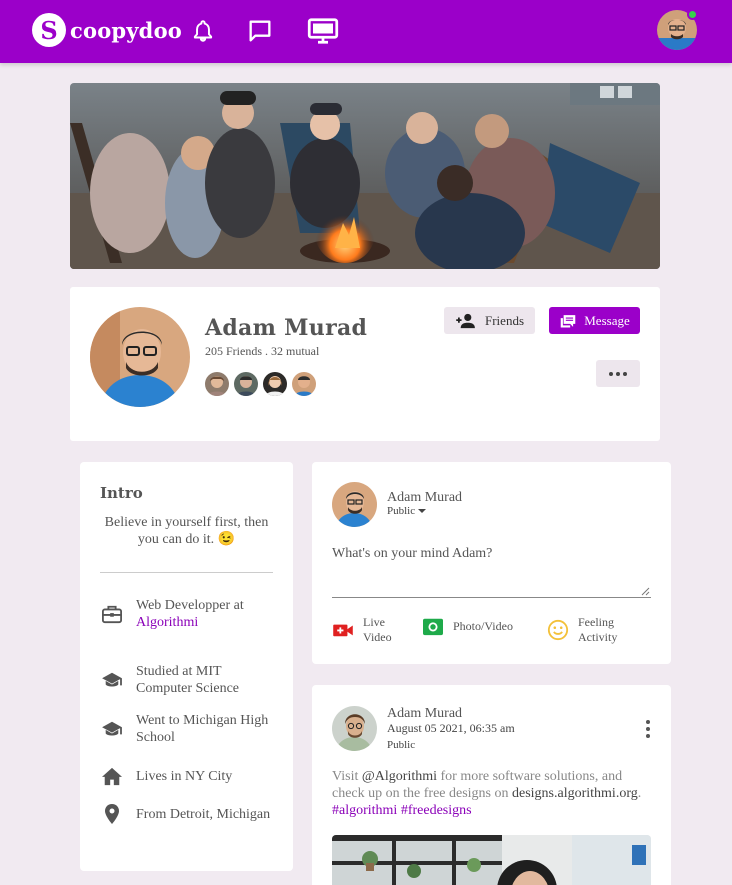 The height and width of the screenshot is (885, 732). I want to click on intro-title: Intro, so click(121, 493).